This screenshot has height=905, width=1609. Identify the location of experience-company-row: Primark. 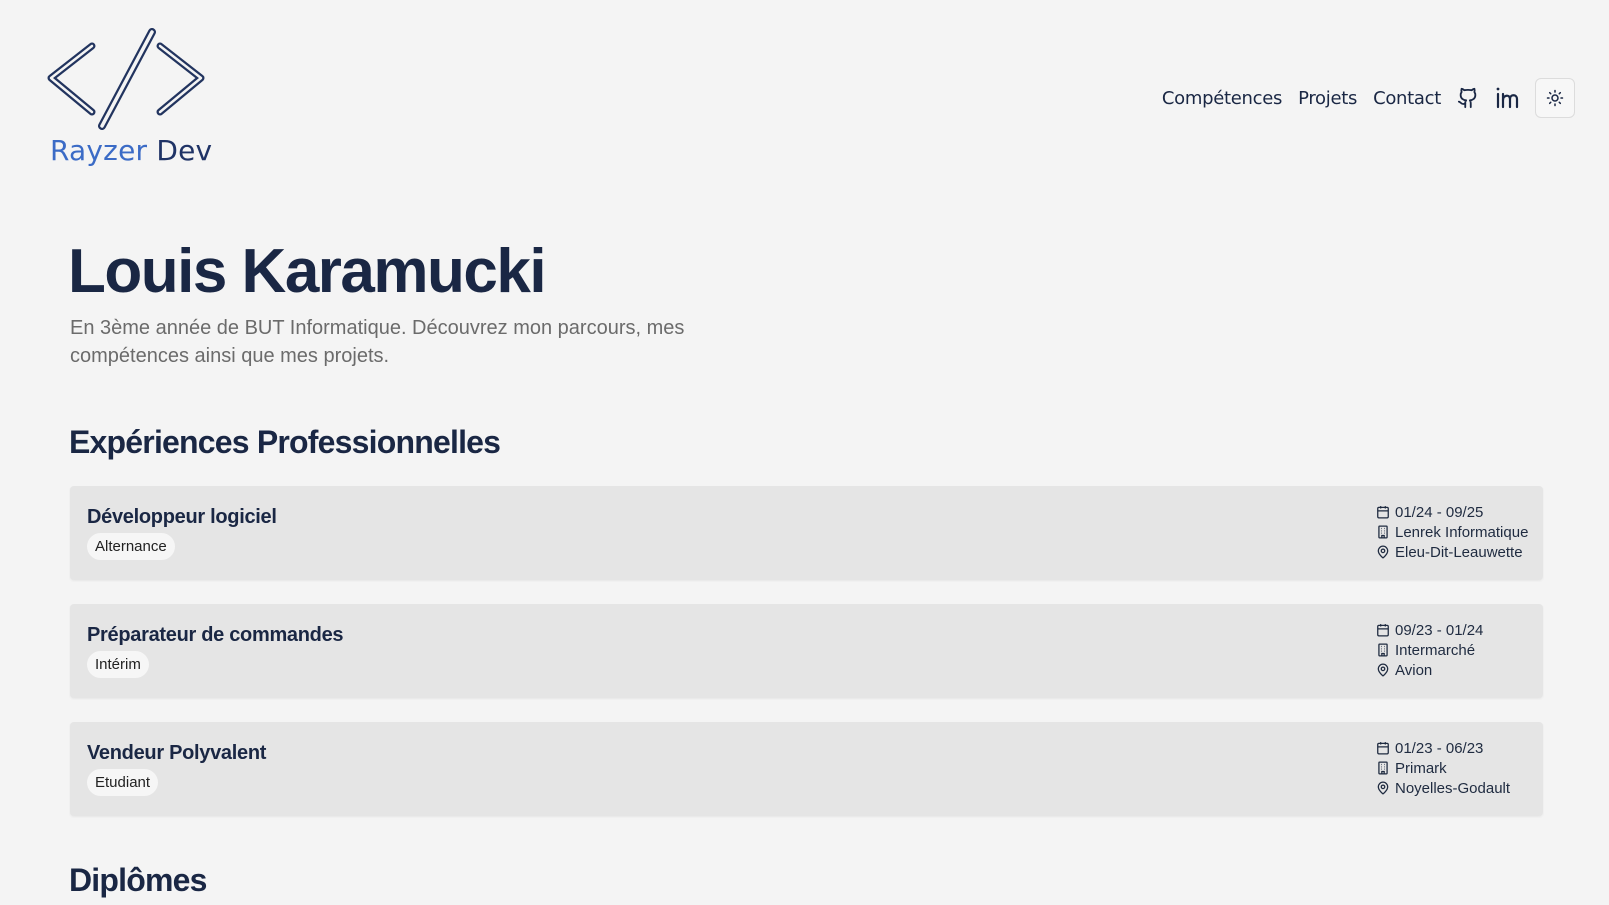
(1443, 768).